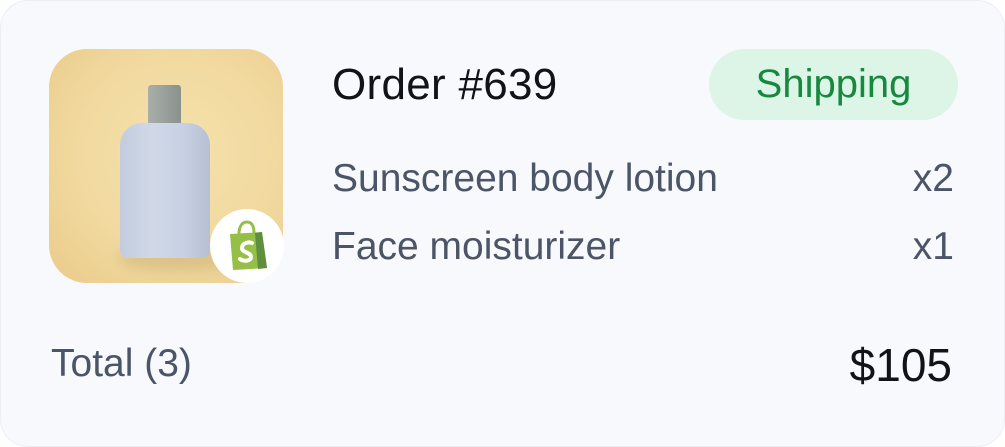 The image size is (1005, 447). Describe the element at coordinates (933, 246) in the screenshot. I see `line-item-quantity: x1` at that location.